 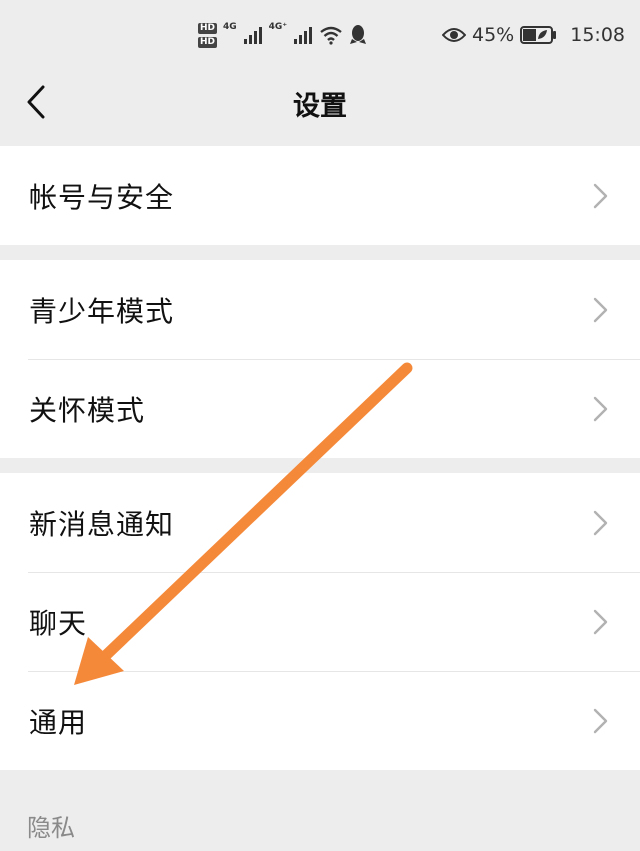 I want to click on settings-item-general: 通用, so click(x=320, y=720).